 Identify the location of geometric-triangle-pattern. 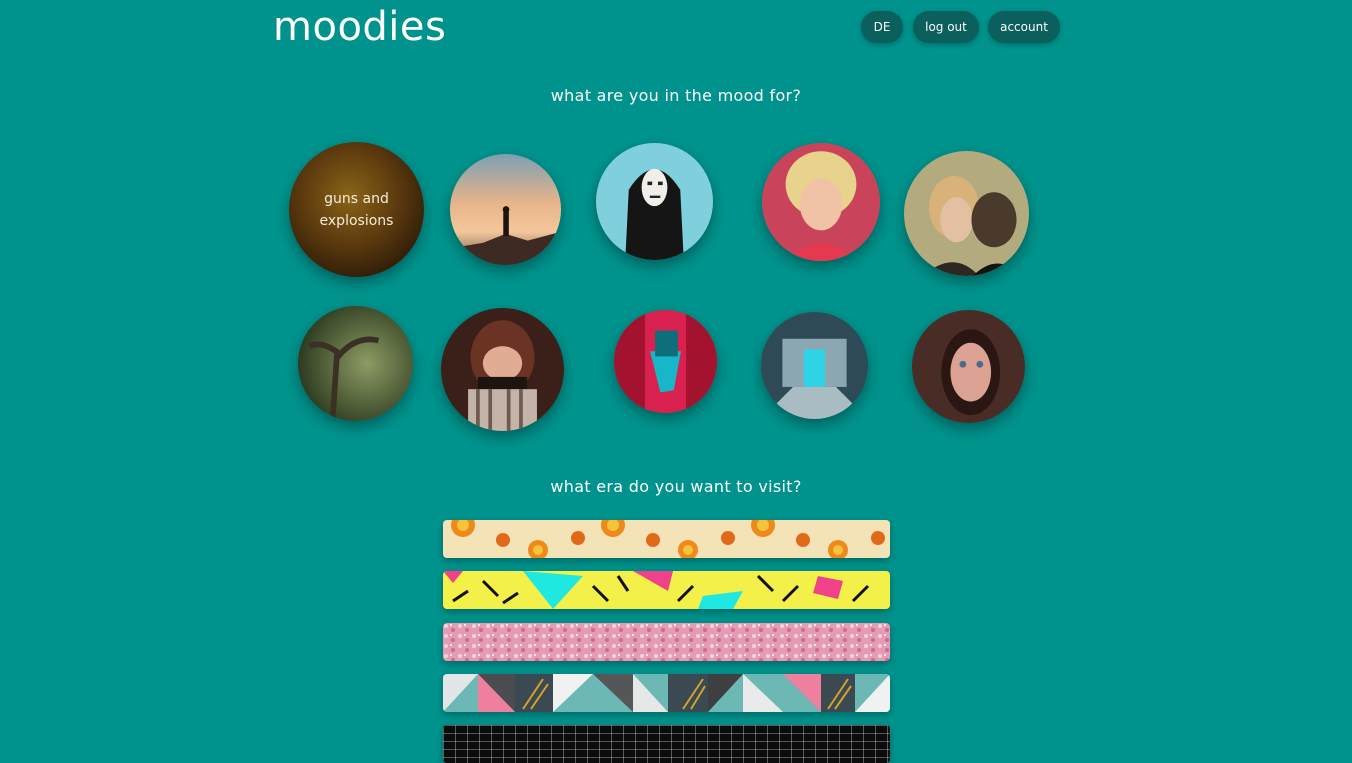
(666, 693).